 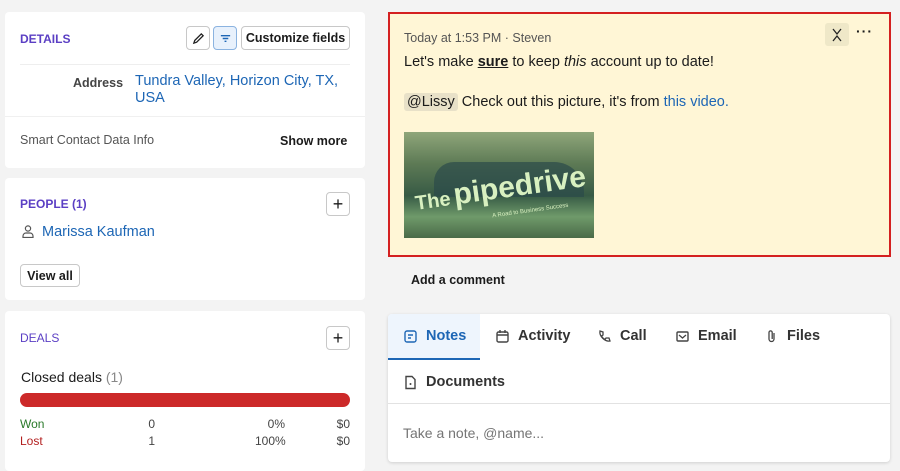 What do you see at coordinates (151, 441) in the screenshot?
I see `deal-lost-count: 1` at bounding box center [151, 441].